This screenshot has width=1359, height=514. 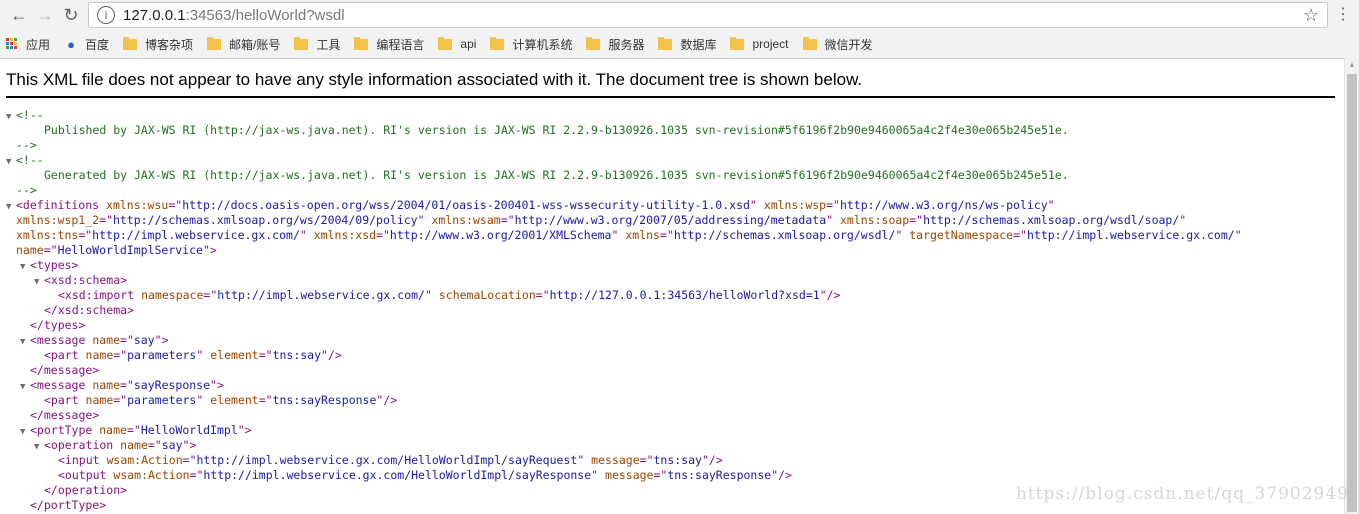 I want to click on xml-token: xmlns:wsp, so click(x=795, y=205).